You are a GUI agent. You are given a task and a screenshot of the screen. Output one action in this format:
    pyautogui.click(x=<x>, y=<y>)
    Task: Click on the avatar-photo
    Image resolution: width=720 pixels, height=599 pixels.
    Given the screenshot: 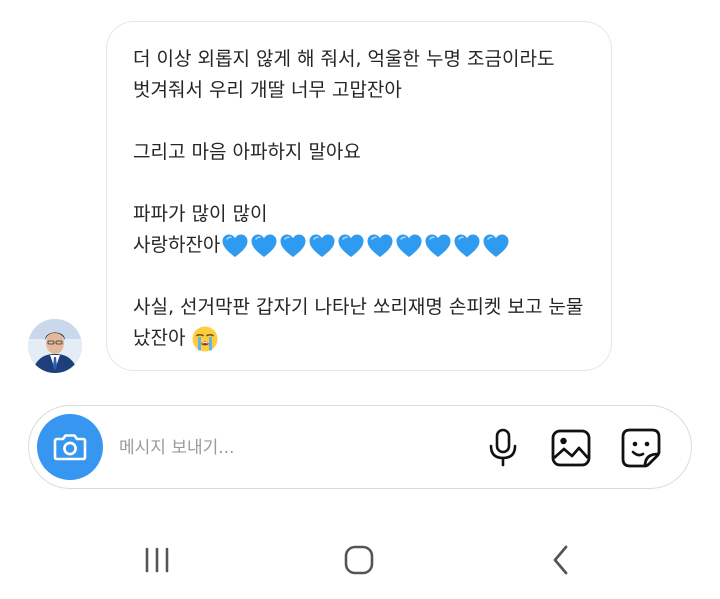 What is the action you would take?
    pyautogui.click(x=55, y=346)
    